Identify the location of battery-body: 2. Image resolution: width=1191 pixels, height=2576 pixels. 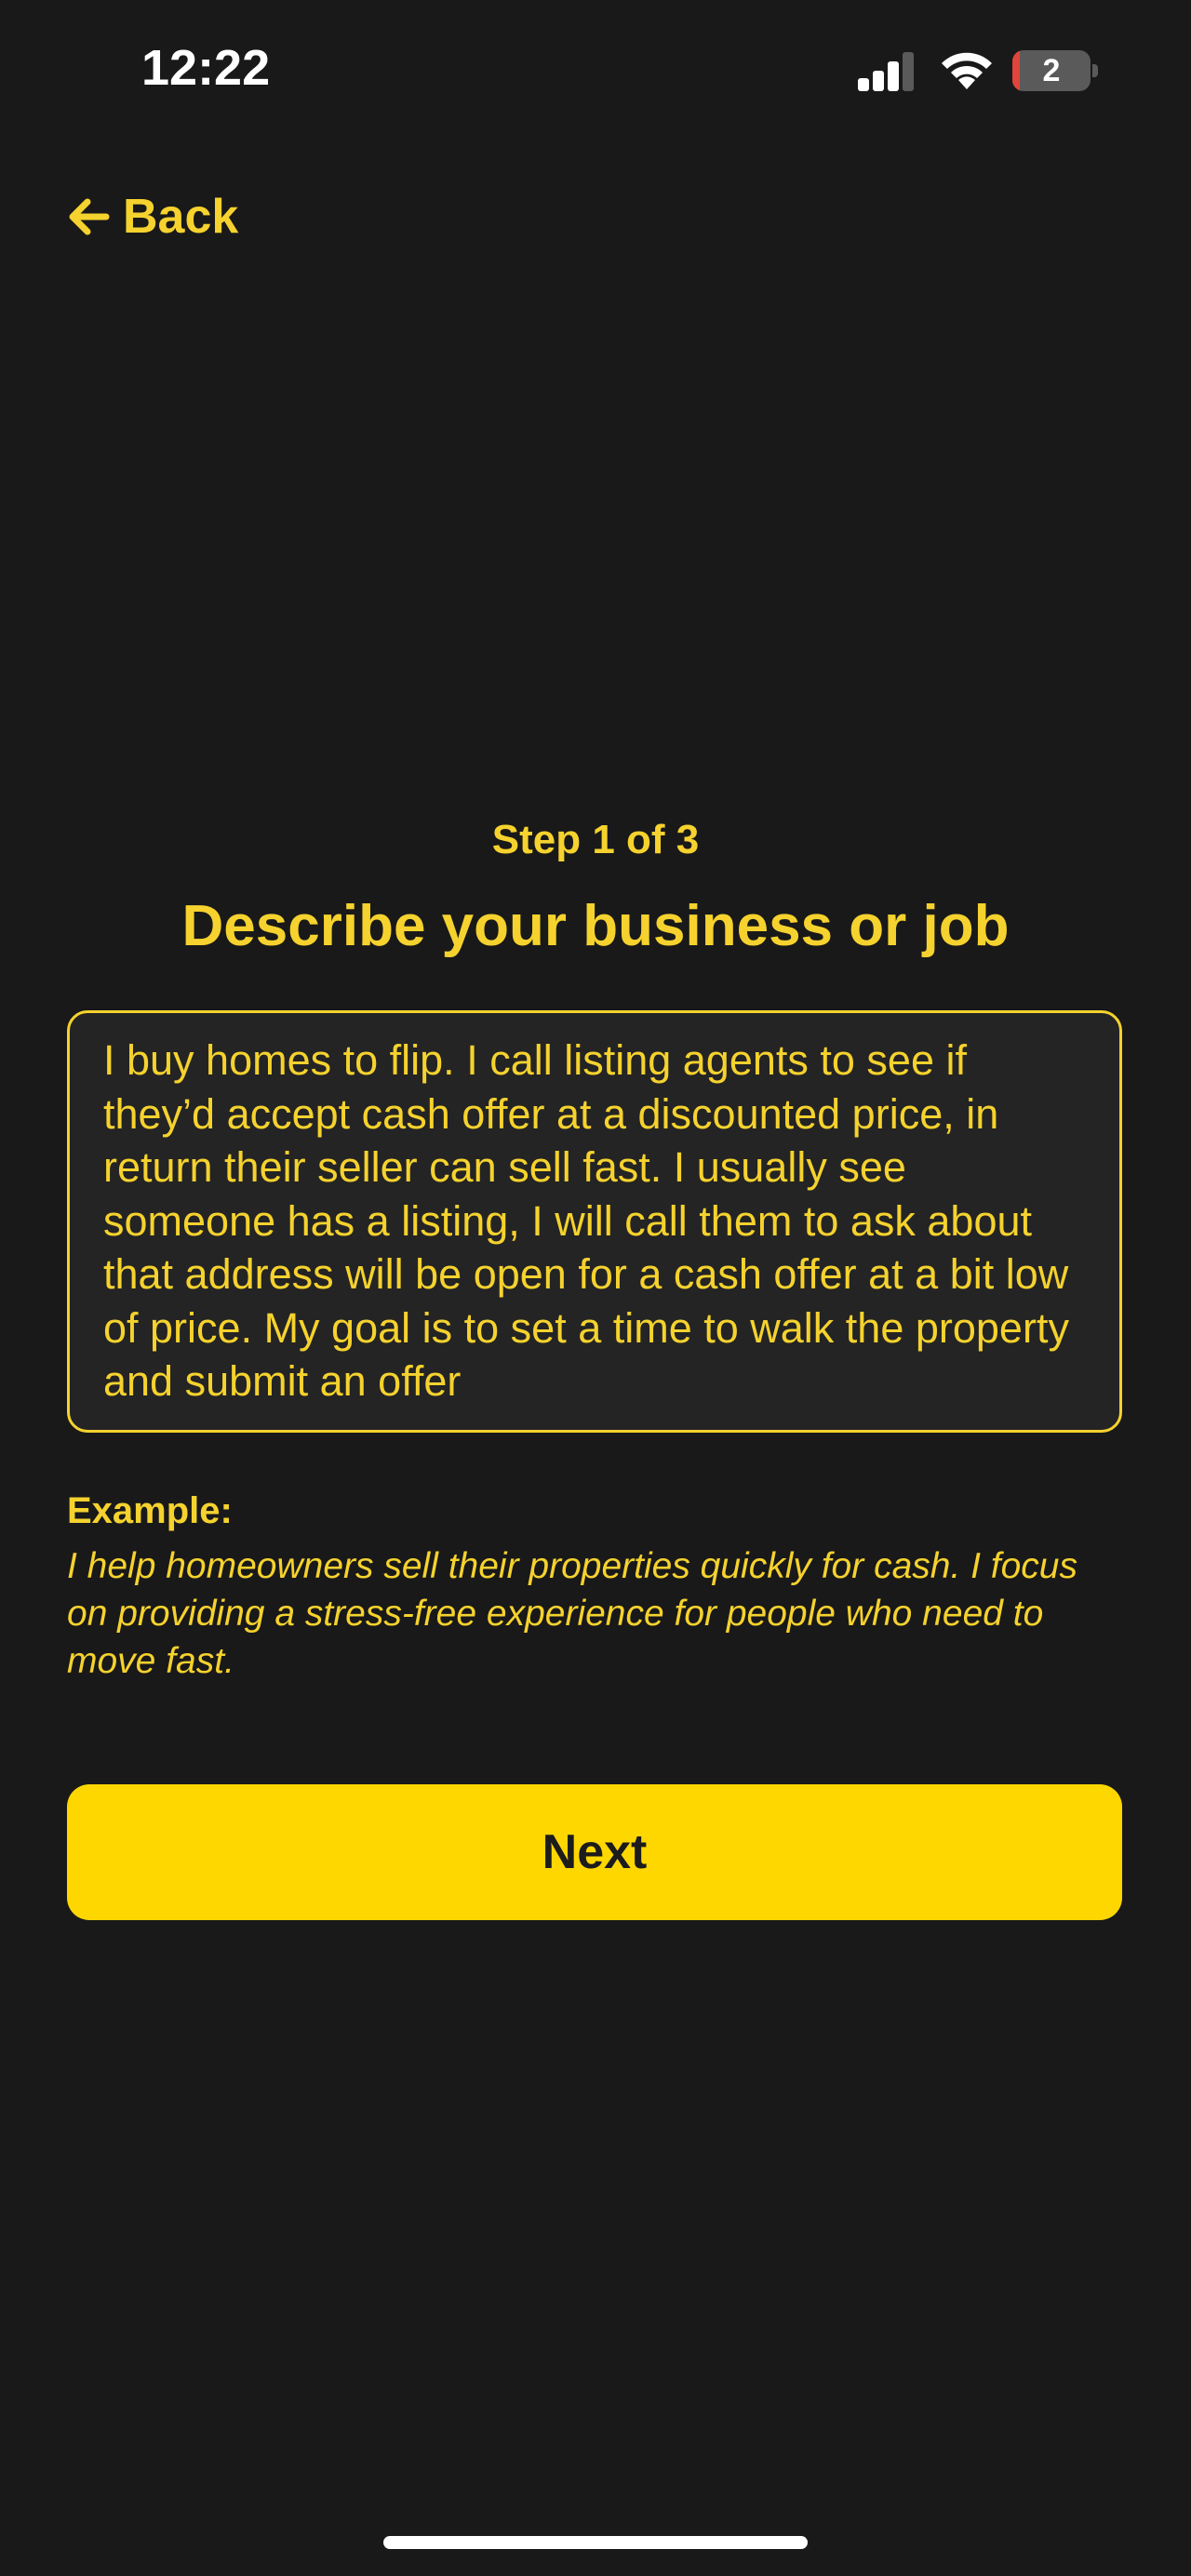
(1051, 70).